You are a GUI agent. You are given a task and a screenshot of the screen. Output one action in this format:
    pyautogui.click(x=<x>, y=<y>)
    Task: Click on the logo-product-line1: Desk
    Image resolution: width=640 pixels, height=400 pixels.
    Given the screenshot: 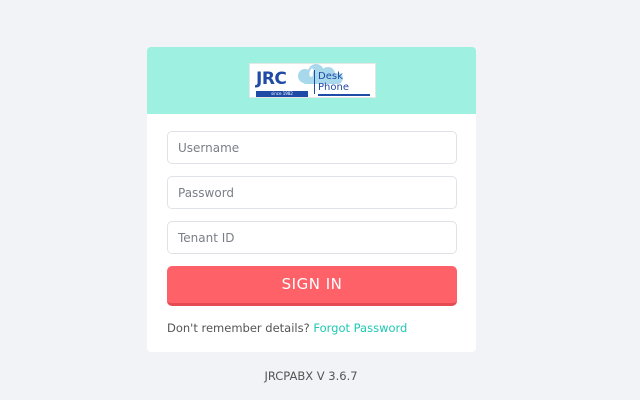 What is the action you would take?
    pyautogui.click(x=330, y=76)
    